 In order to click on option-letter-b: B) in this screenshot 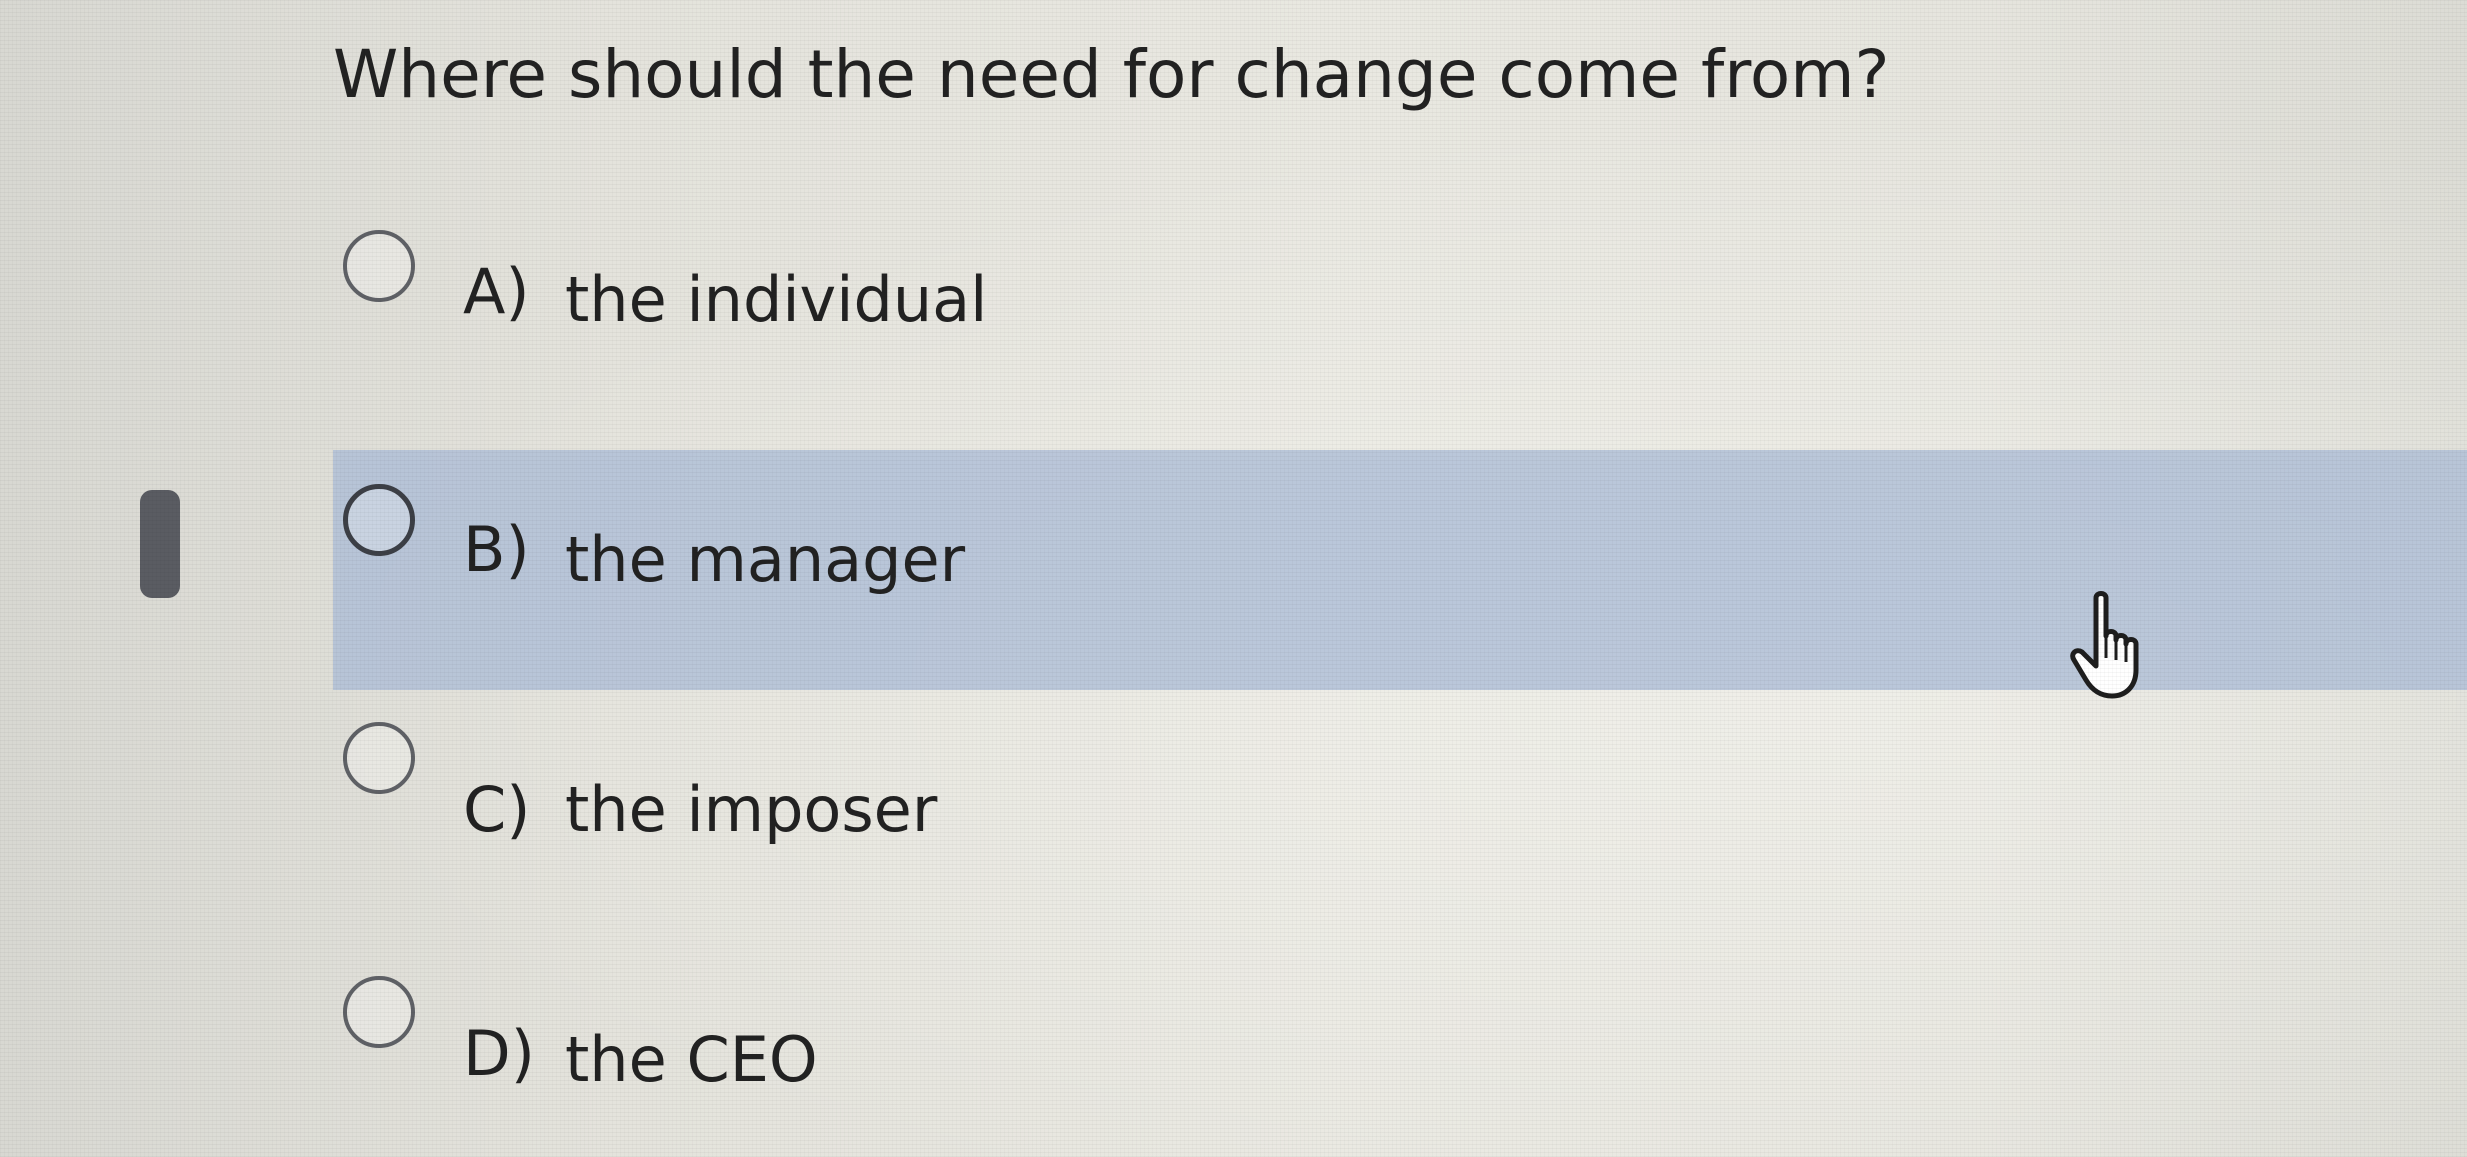, I will do `click(496, 549)`.